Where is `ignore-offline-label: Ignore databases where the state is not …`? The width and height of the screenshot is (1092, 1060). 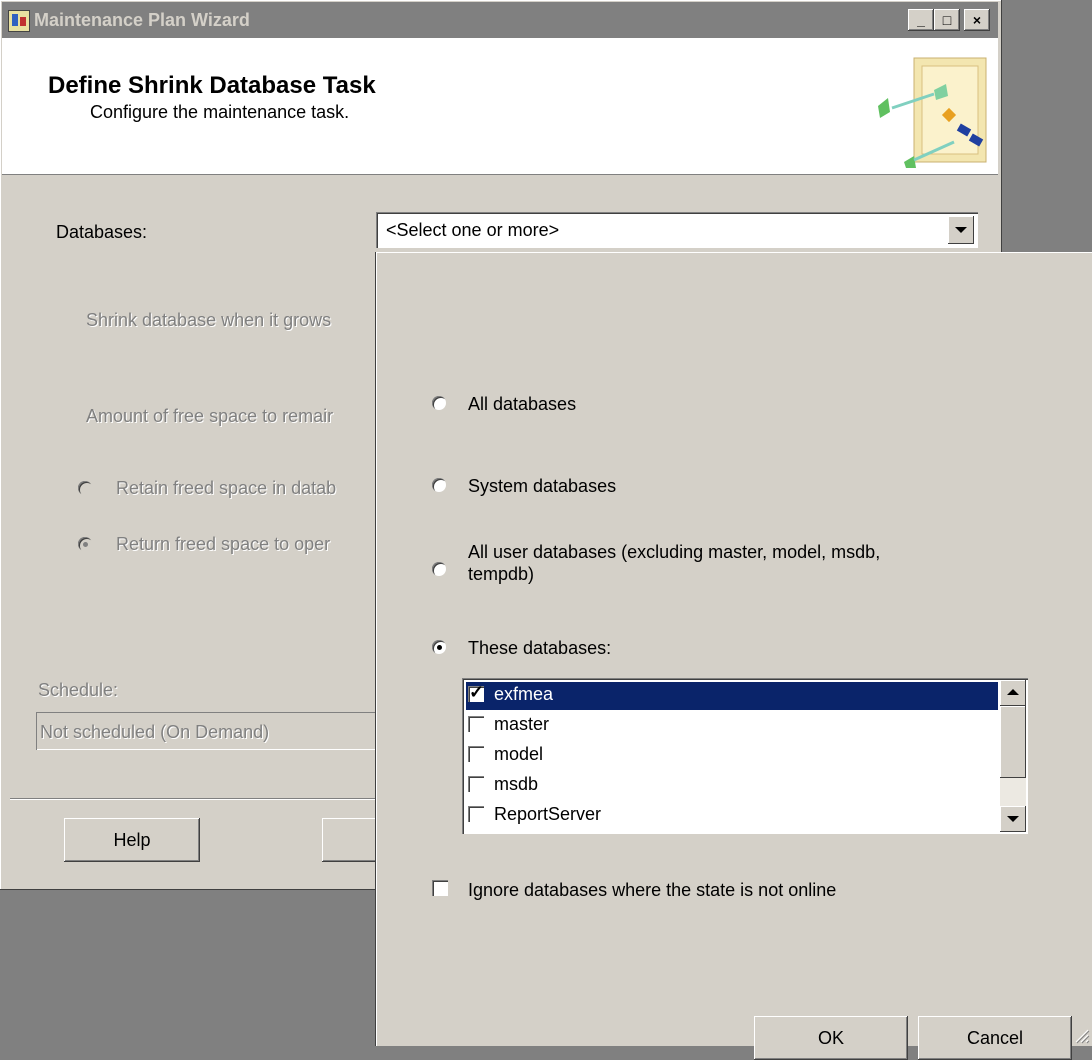 ignore-offline-label: Ignore databases where the state is not … is located at coordinates (652, 890).